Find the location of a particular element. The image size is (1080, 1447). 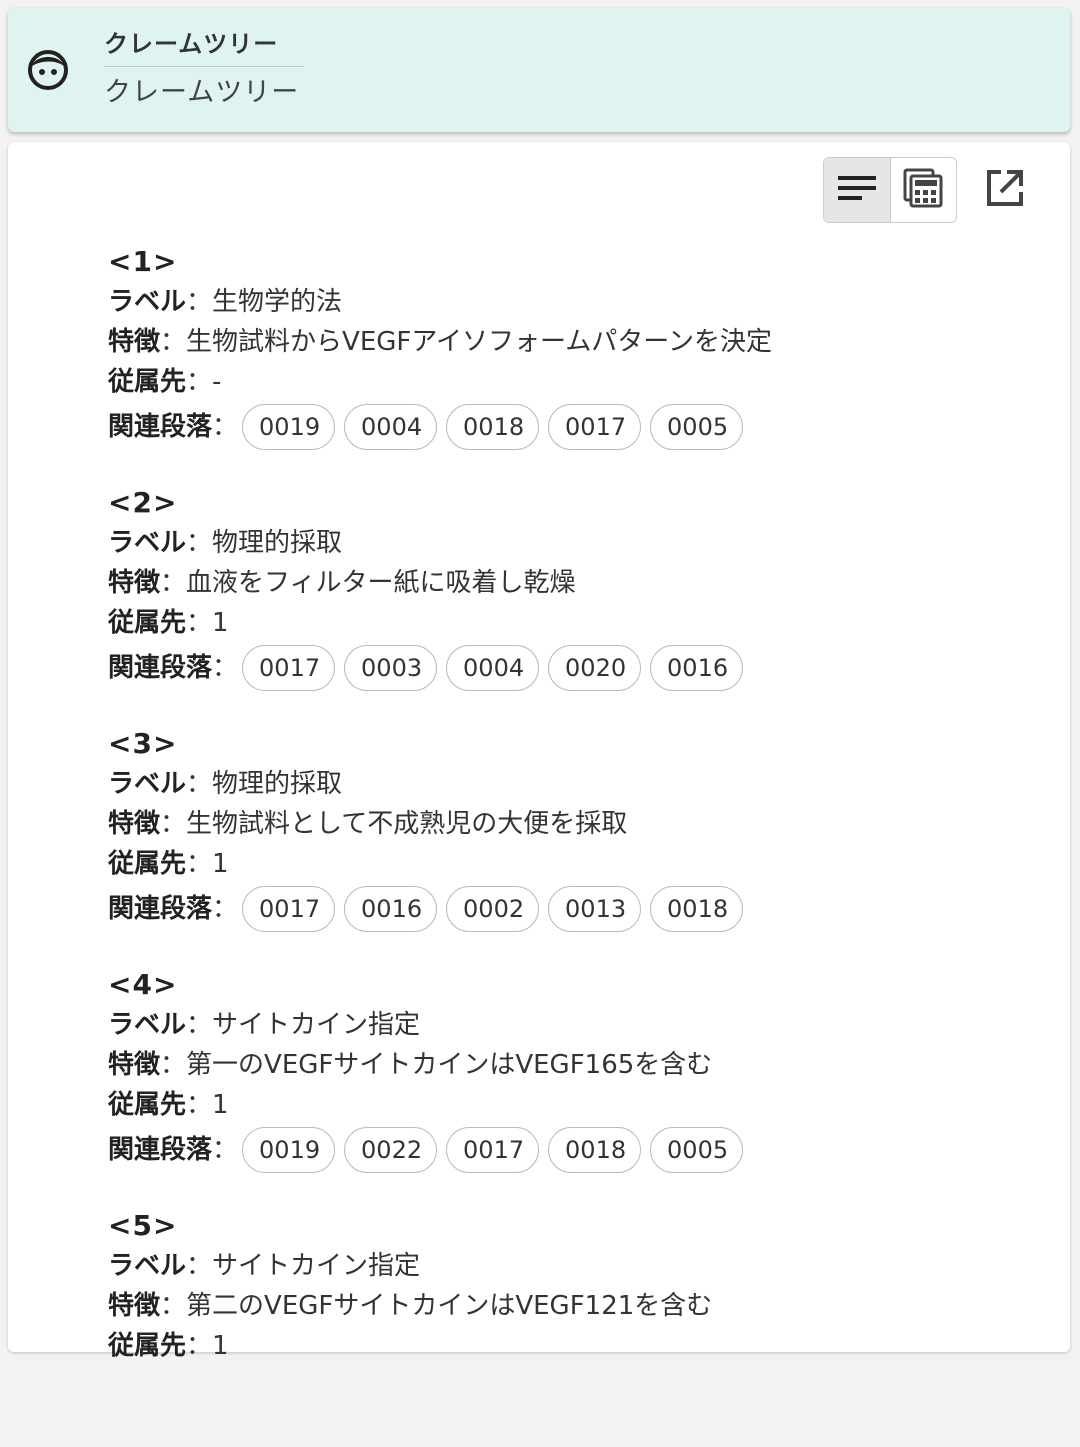

header-titles: クレームツリー クレームツリー is located at coordinates (204, 70).